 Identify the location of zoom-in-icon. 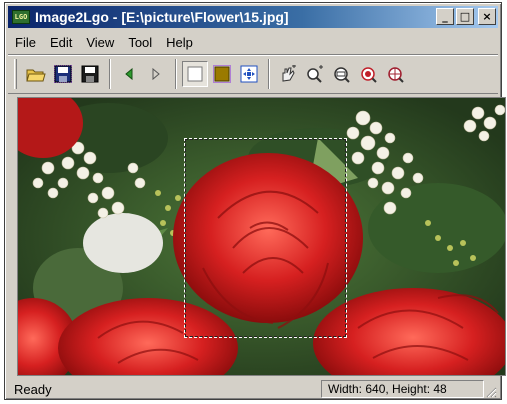
(315, 74).